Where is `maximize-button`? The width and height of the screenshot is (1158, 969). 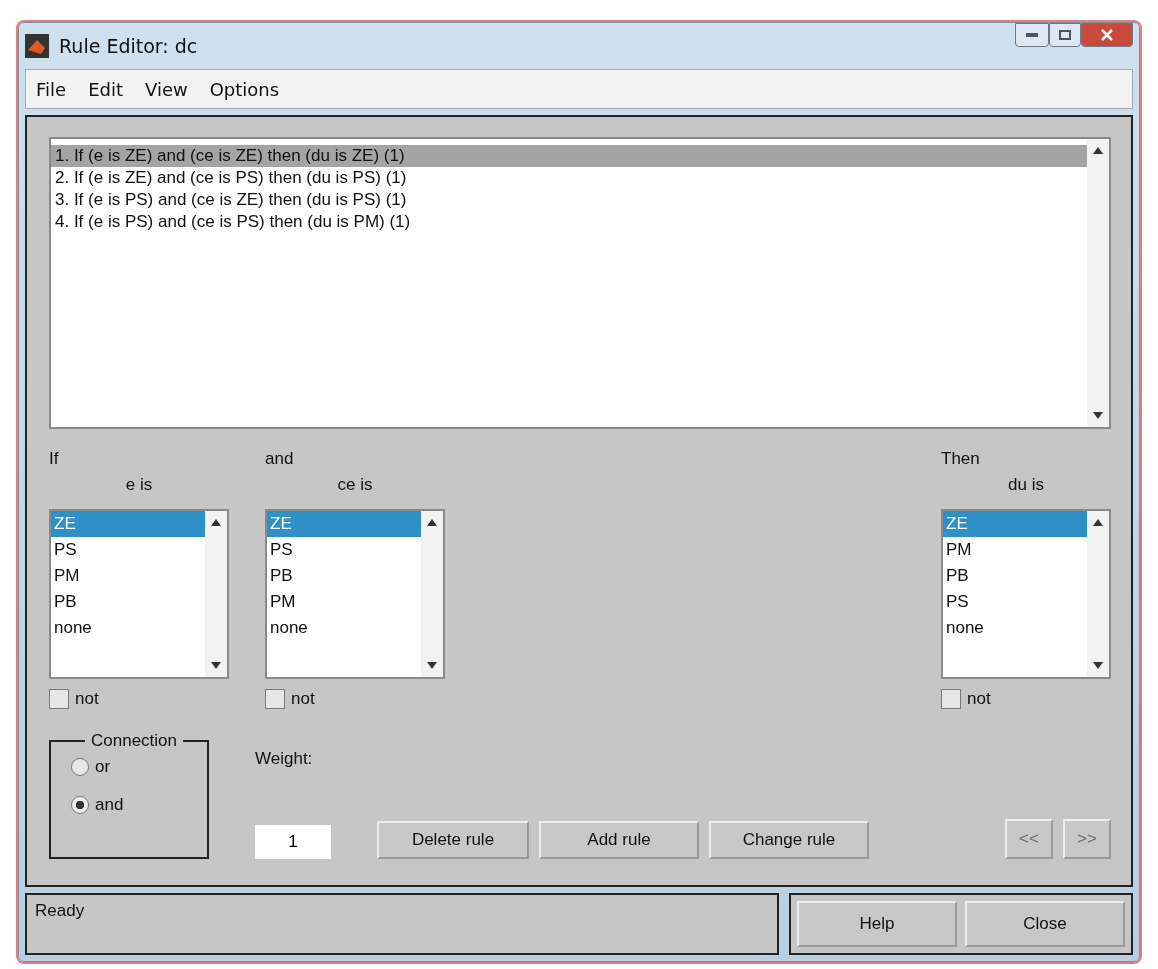 maximize-button is located at coordinates (1065, 35).